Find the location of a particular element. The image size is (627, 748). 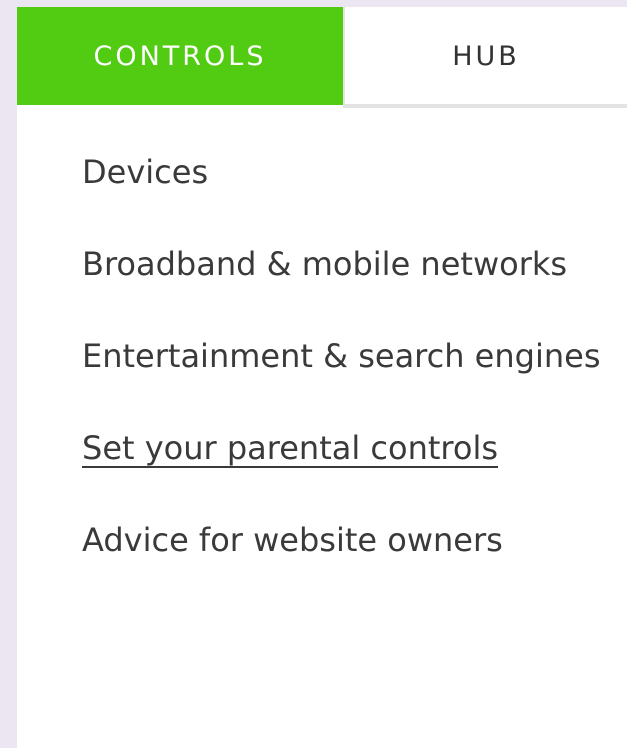

menu-item-broadband-mobile-networks: Broadband & mobile networks is located at coordinates (342, 264).